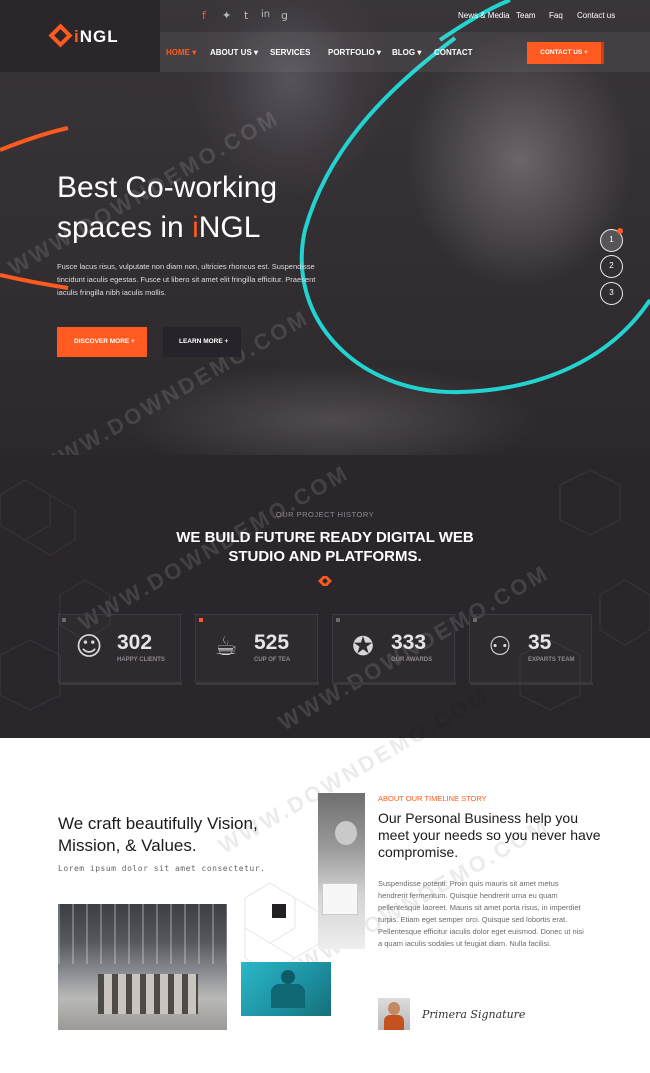  I want to click on nav-home: HOME ▾, so click(181, 52).